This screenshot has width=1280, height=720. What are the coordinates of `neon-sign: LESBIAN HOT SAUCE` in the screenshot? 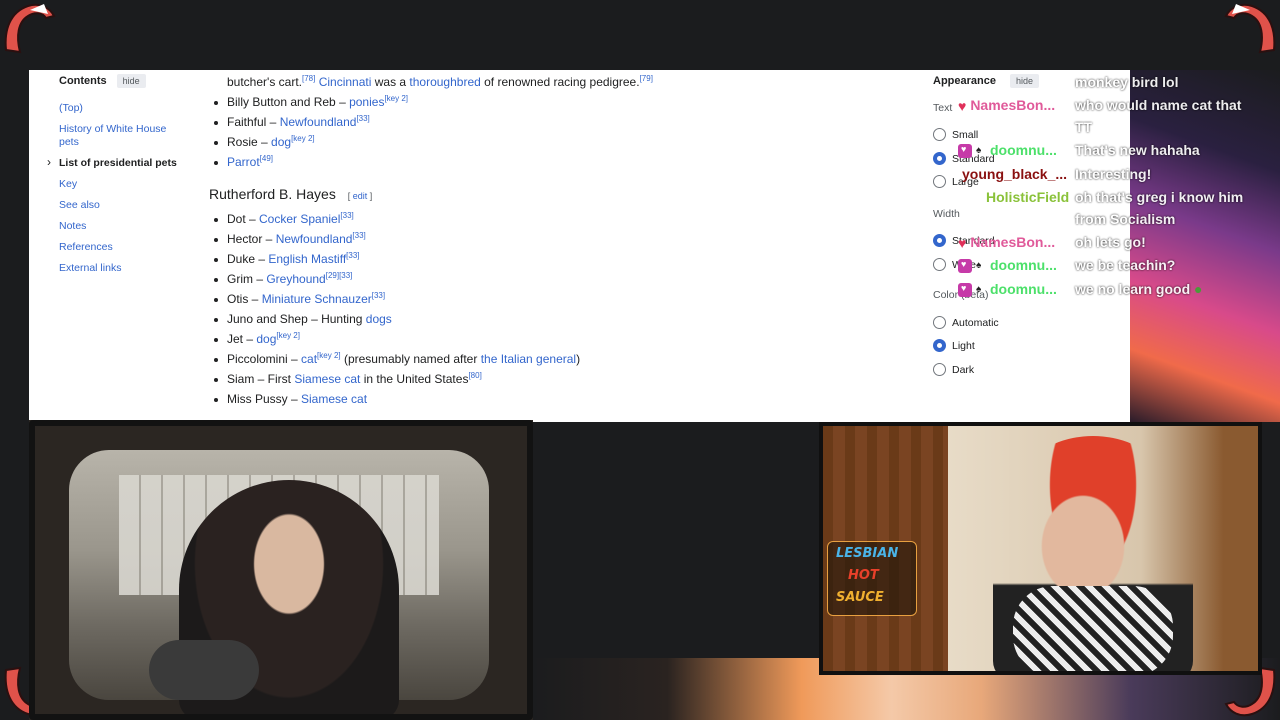 It's located at (872, 578).